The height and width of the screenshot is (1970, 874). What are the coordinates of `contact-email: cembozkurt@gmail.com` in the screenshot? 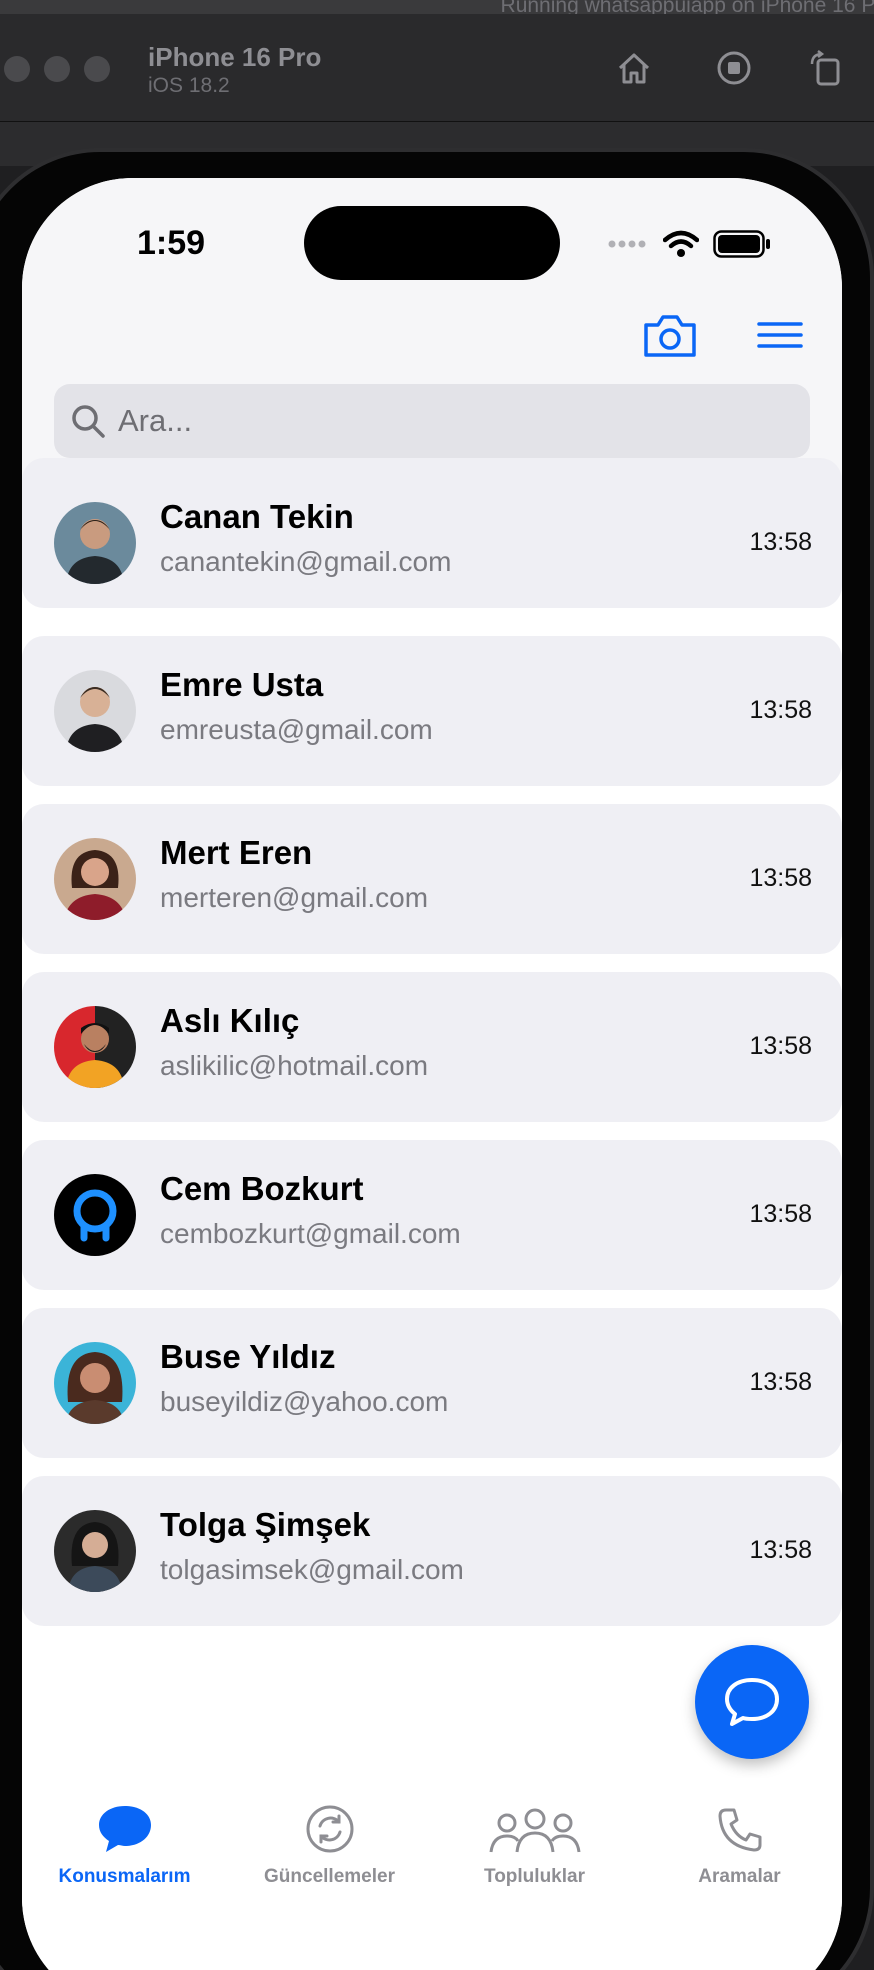 It's located at (310, 1233).